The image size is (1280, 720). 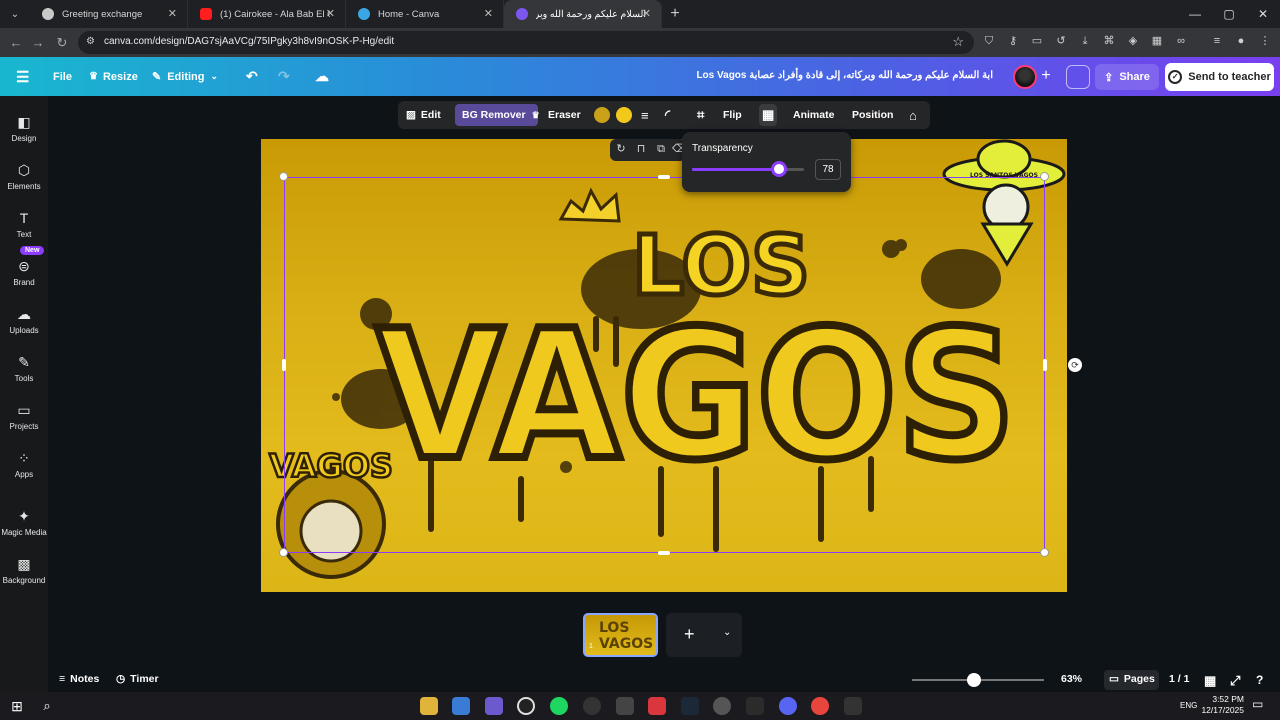 What do you see at coordinates (704, 635) in the screenshot?
I see `add-page-button: + ⌄` at bounding box center [704, 635].